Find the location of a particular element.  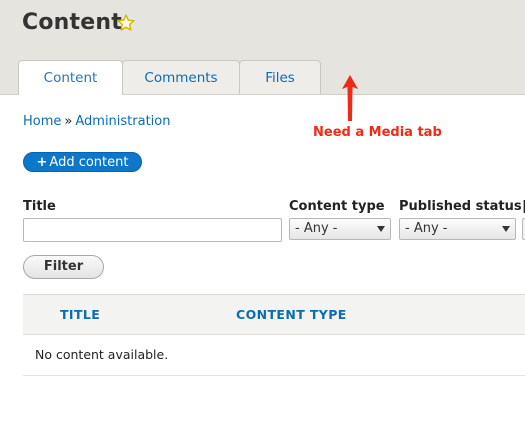

content-type-selected-value: - Any - is located at coordinates (316, 228).